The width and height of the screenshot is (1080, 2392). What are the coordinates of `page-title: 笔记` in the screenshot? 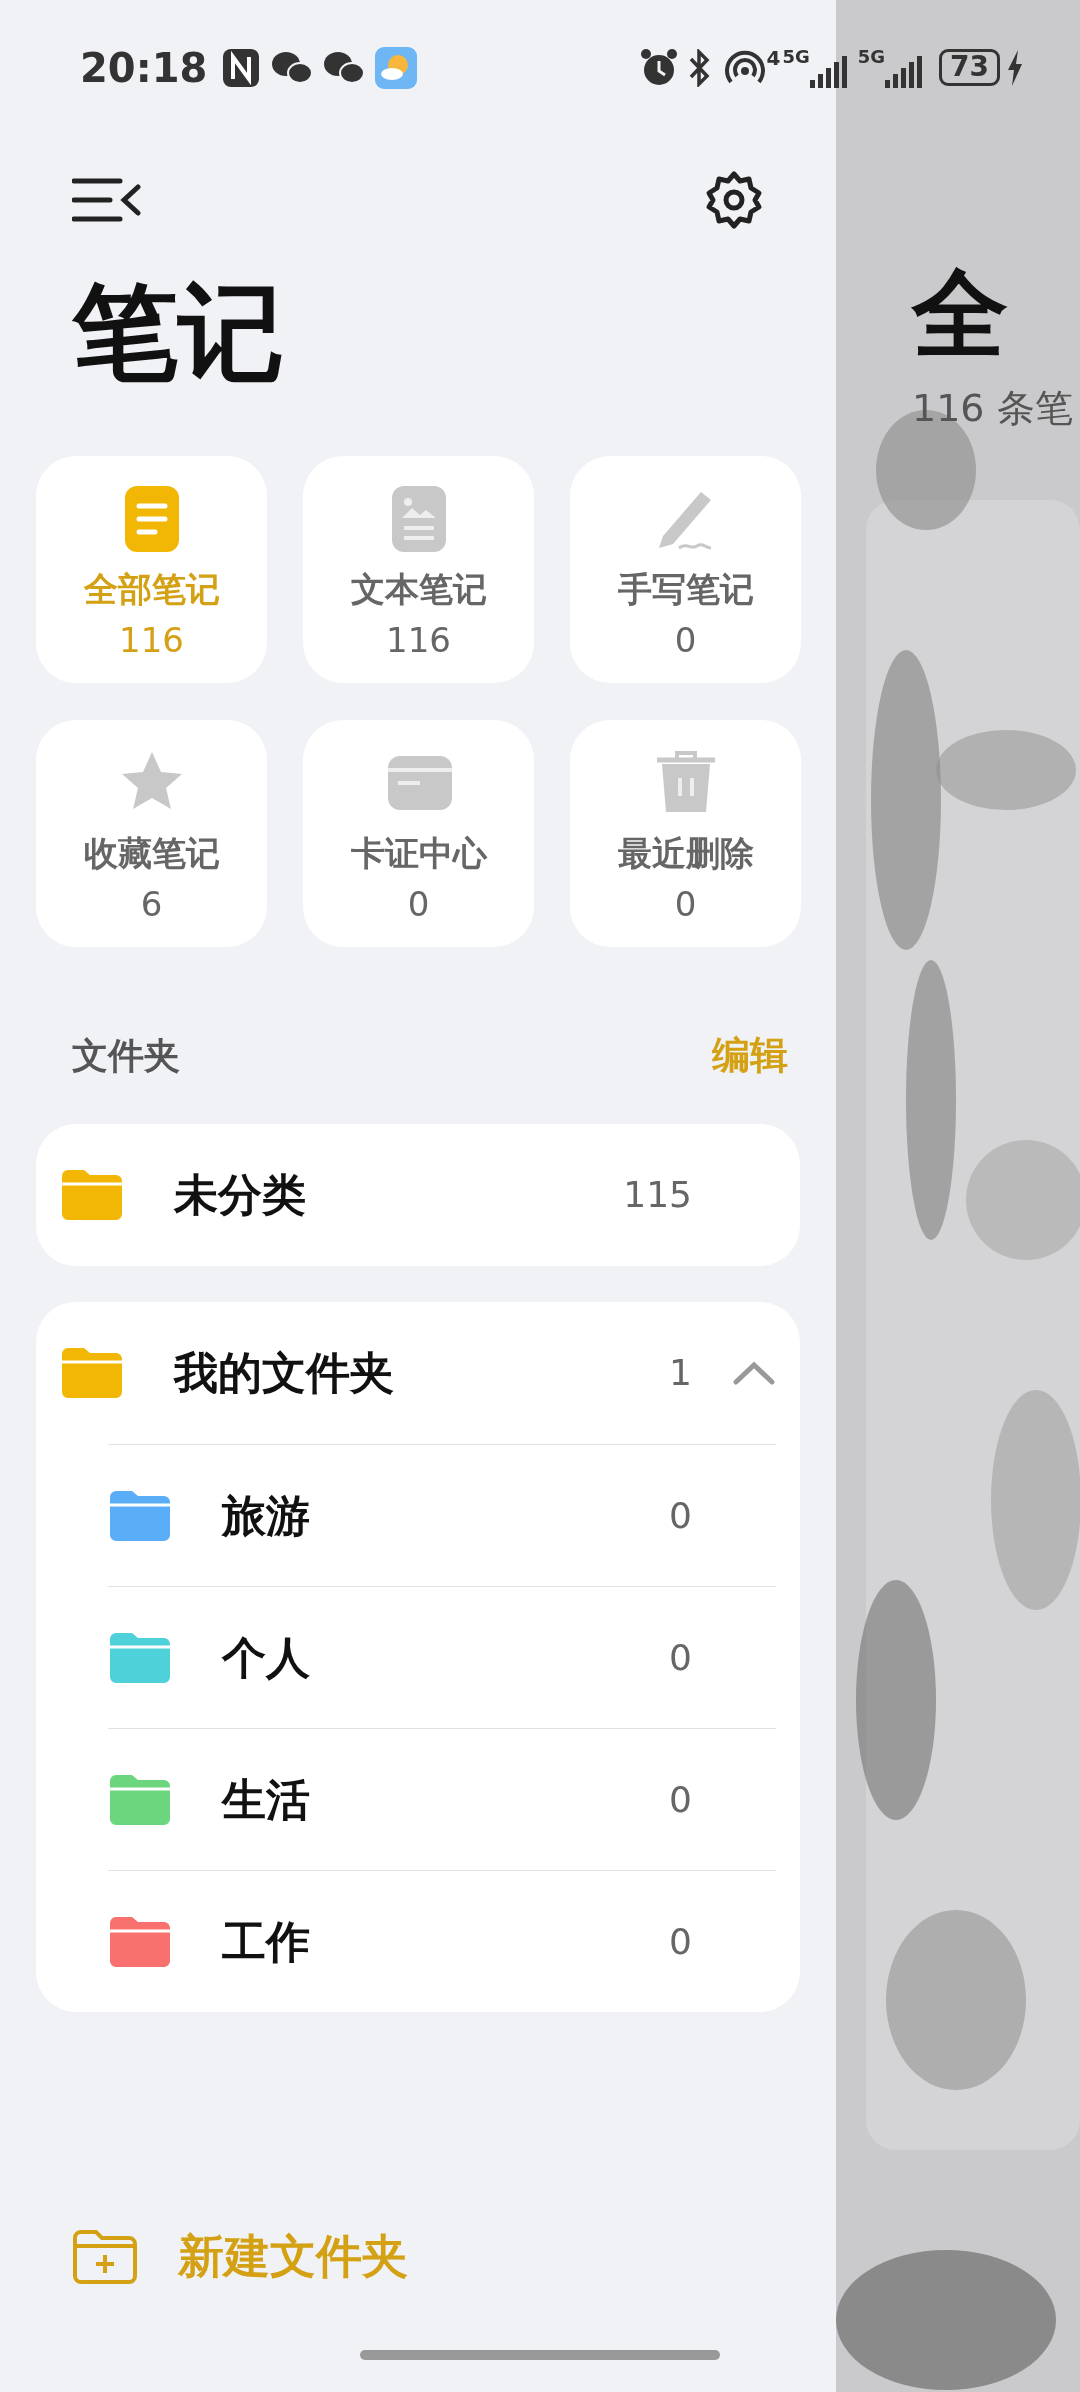 It's located at (178, 333).